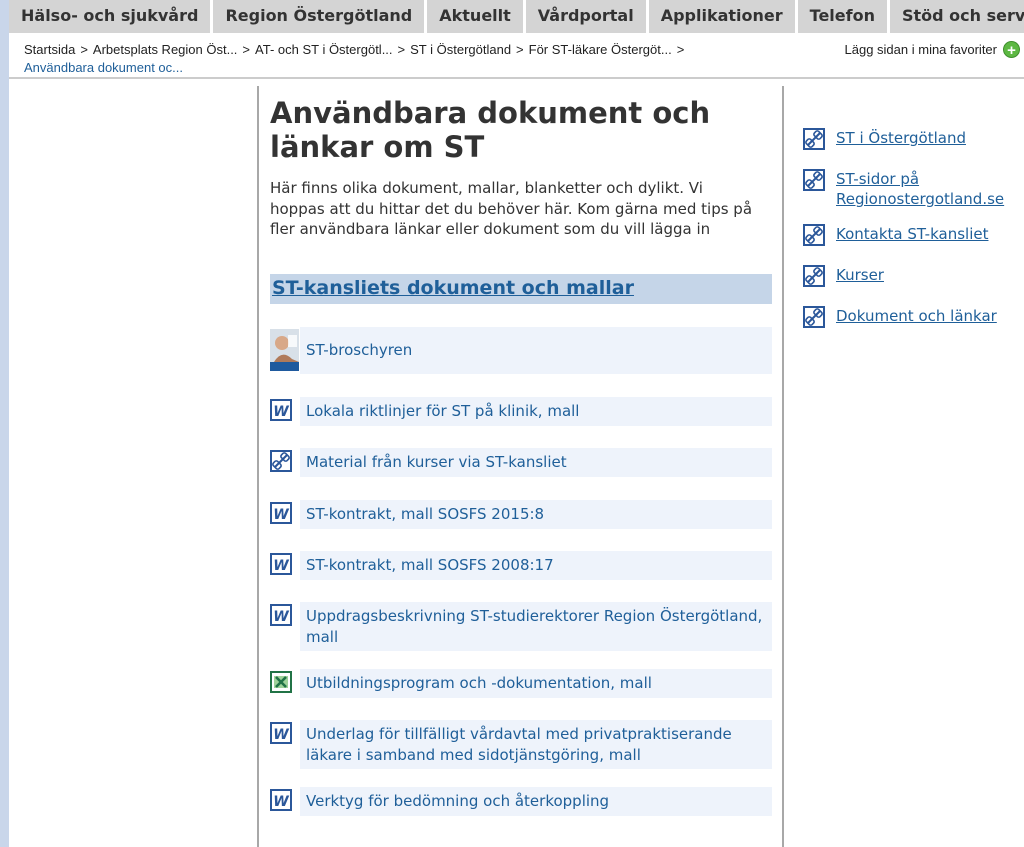  Describe the element at coordinates (536, 462) in the screenshot. I see `document-link-material-fran-kurser: Material från kurser via ST-kansliet` at that location.